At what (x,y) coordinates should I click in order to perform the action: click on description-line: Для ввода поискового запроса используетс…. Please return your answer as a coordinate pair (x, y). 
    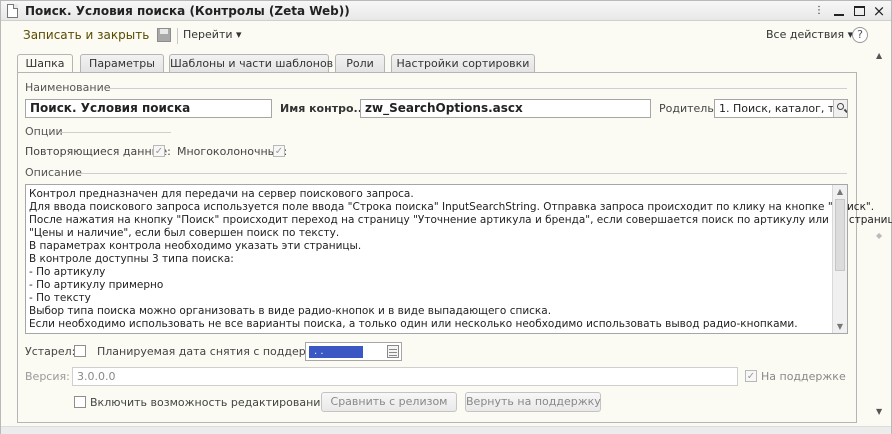
    Looking at the image, I should click on (452, 207).